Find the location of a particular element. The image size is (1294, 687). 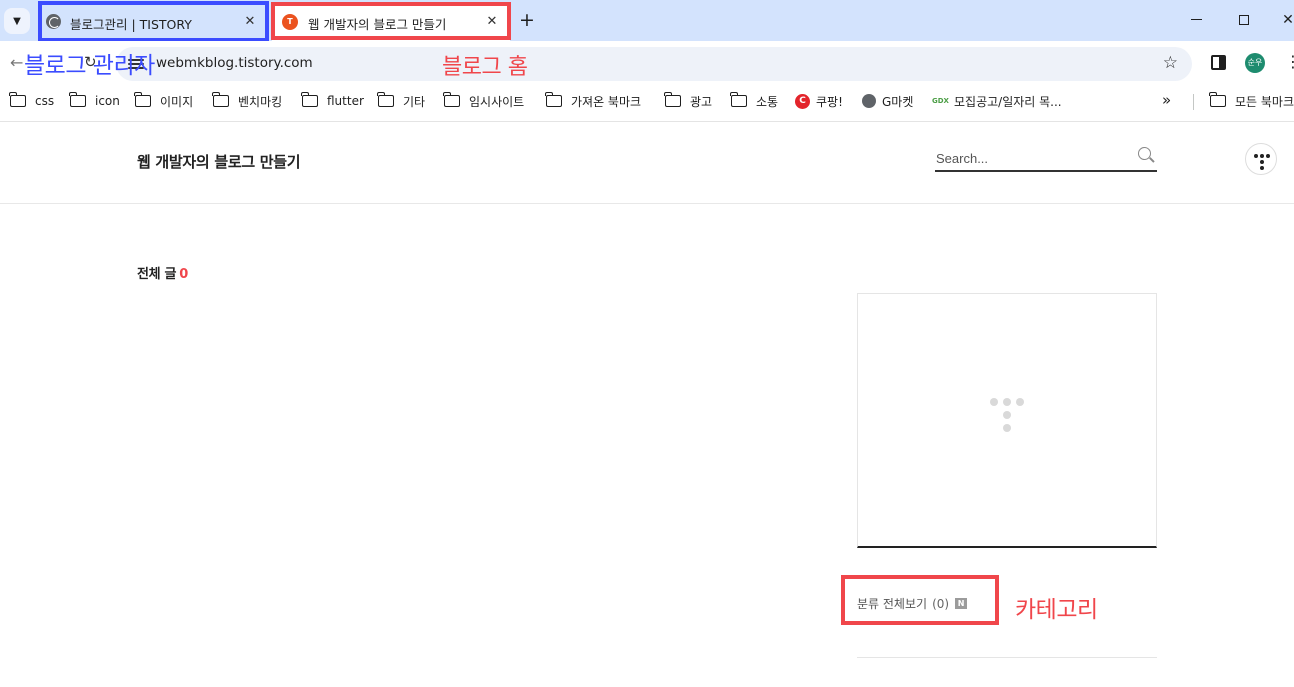

blog-search is located at coordinates (1046, 158).